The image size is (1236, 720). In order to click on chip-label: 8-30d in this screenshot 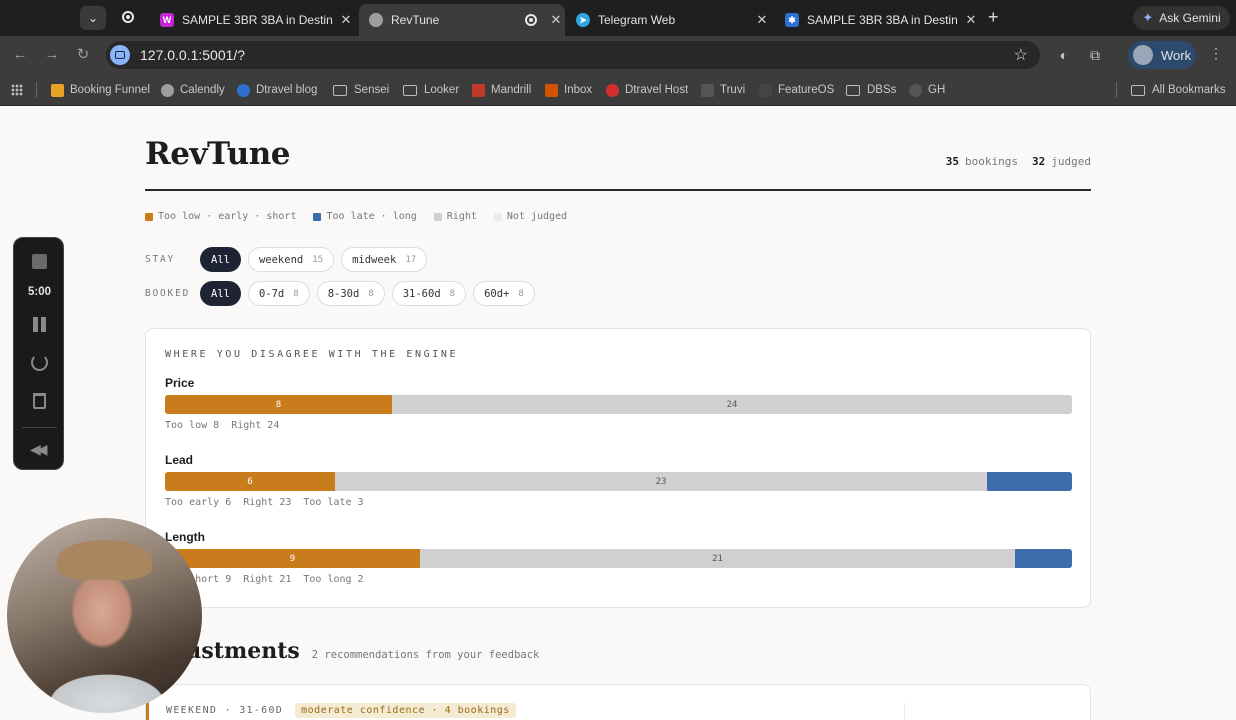, I will do `click(343, 293)`.